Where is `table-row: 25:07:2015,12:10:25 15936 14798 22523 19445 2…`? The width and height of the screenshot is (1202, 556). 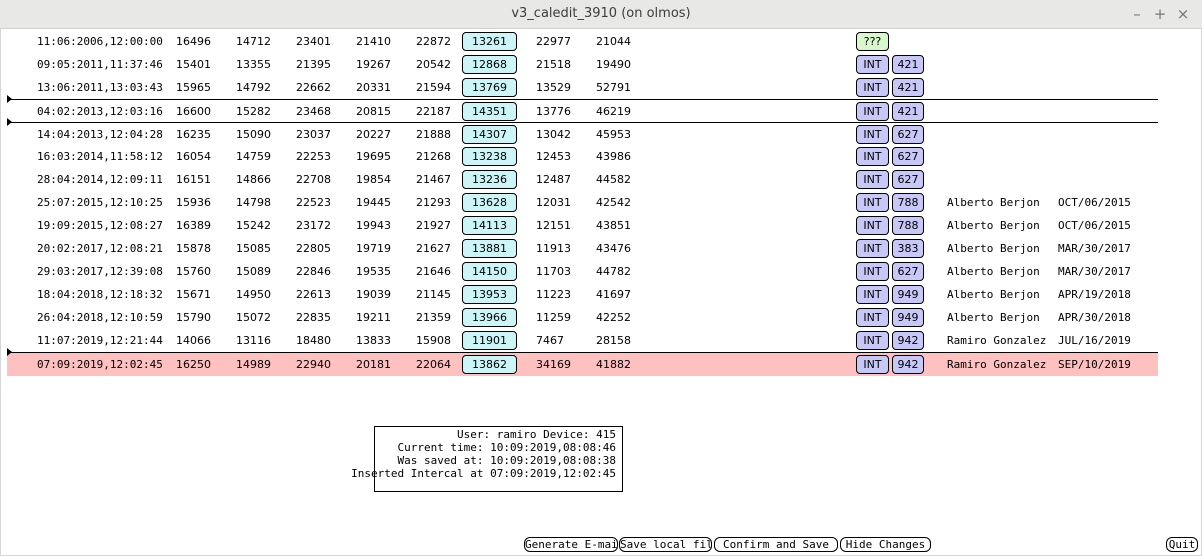 table-row: 25:07:2015,12:10:25 15936 14798 22523 19445 2… is located at coordinates (582, 202).